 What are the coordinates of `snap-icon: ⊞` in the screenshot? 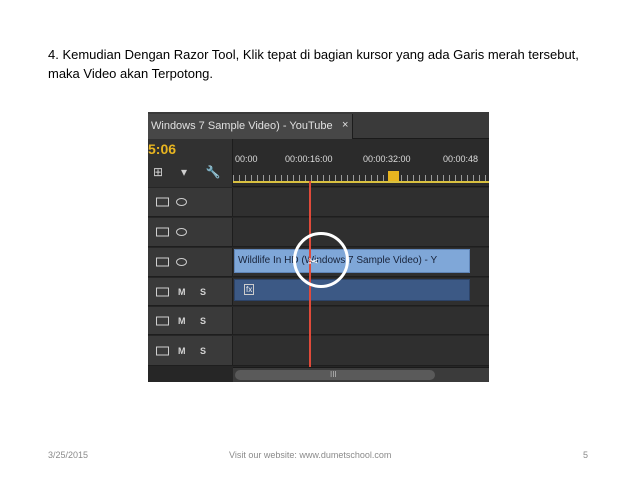 It's located at (158, 172).